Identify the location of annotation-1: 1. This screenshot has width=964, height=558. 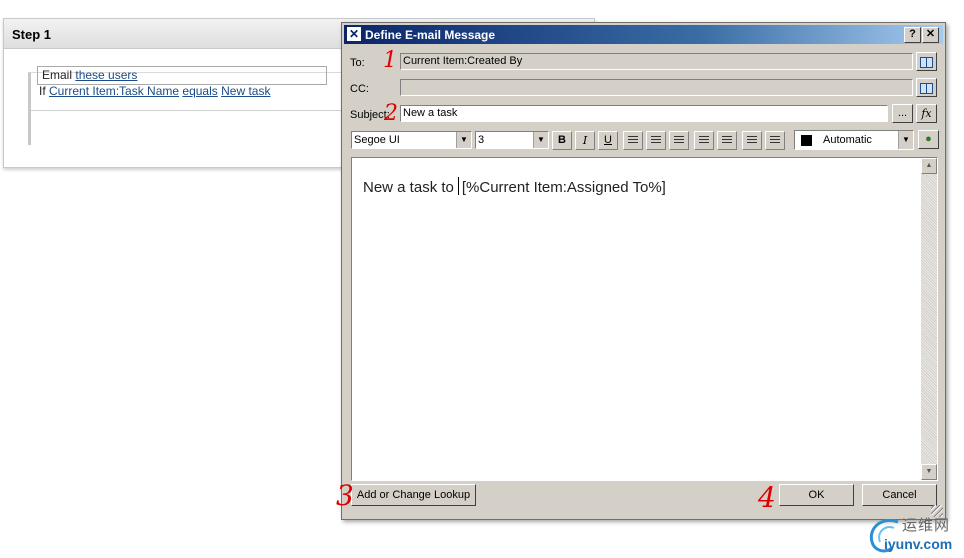
(390, 60).